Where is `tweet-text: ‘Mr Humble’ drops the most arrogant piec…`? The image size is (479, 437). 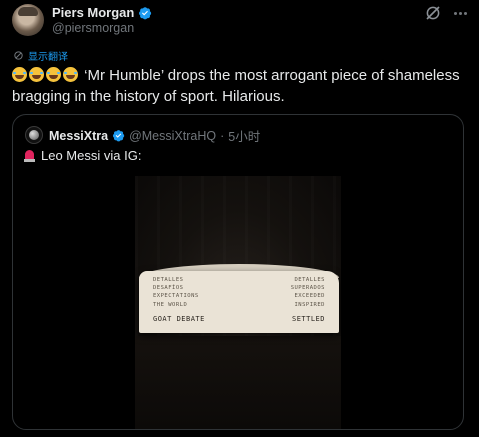
tweet-text: ‘Mr Humble’ drops the most arrogant piec… is located at coordinates (236, 86).